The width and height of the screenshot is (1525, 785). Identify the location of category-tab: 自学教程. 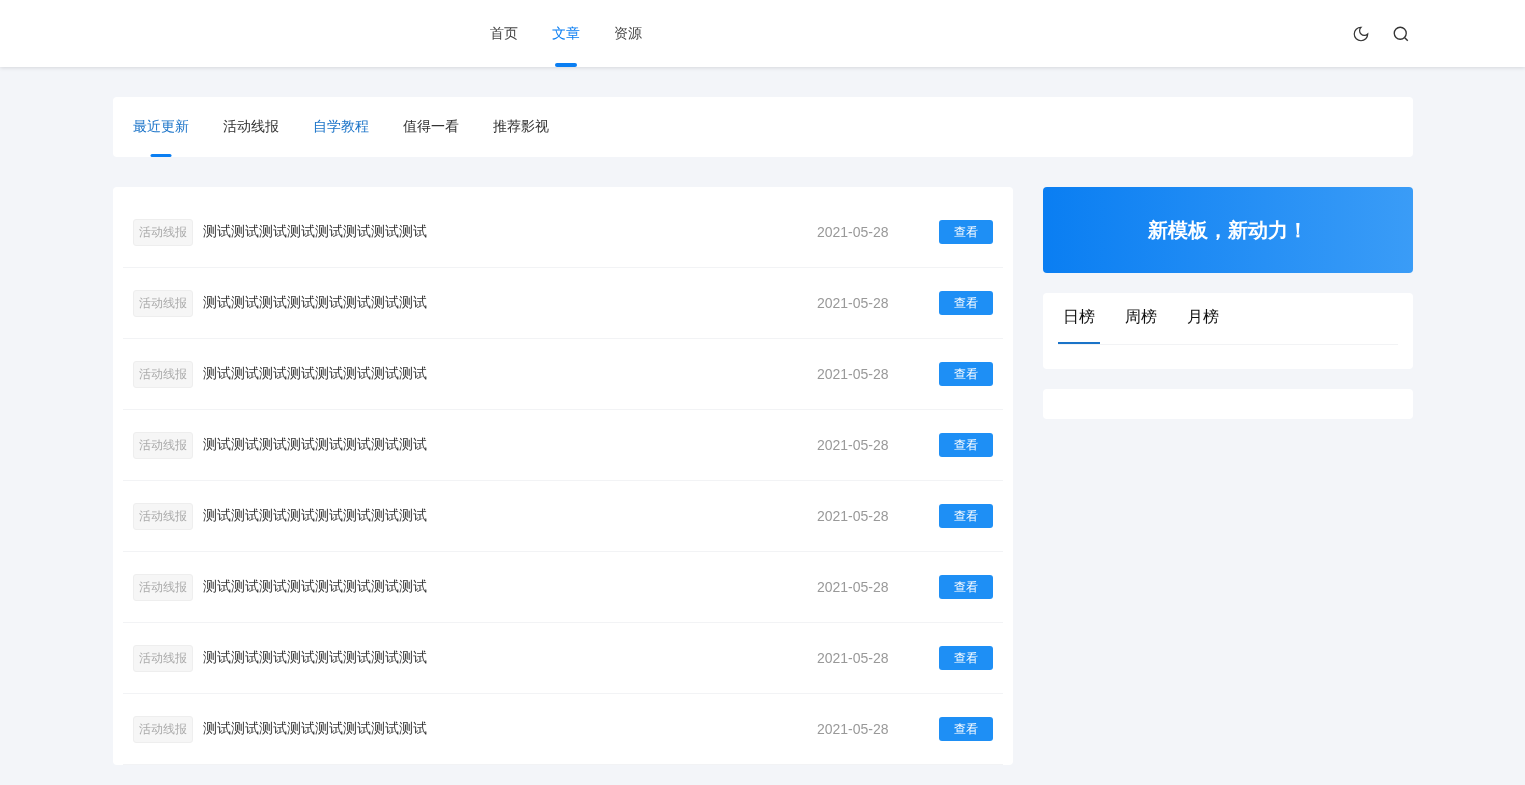
(340, 127).